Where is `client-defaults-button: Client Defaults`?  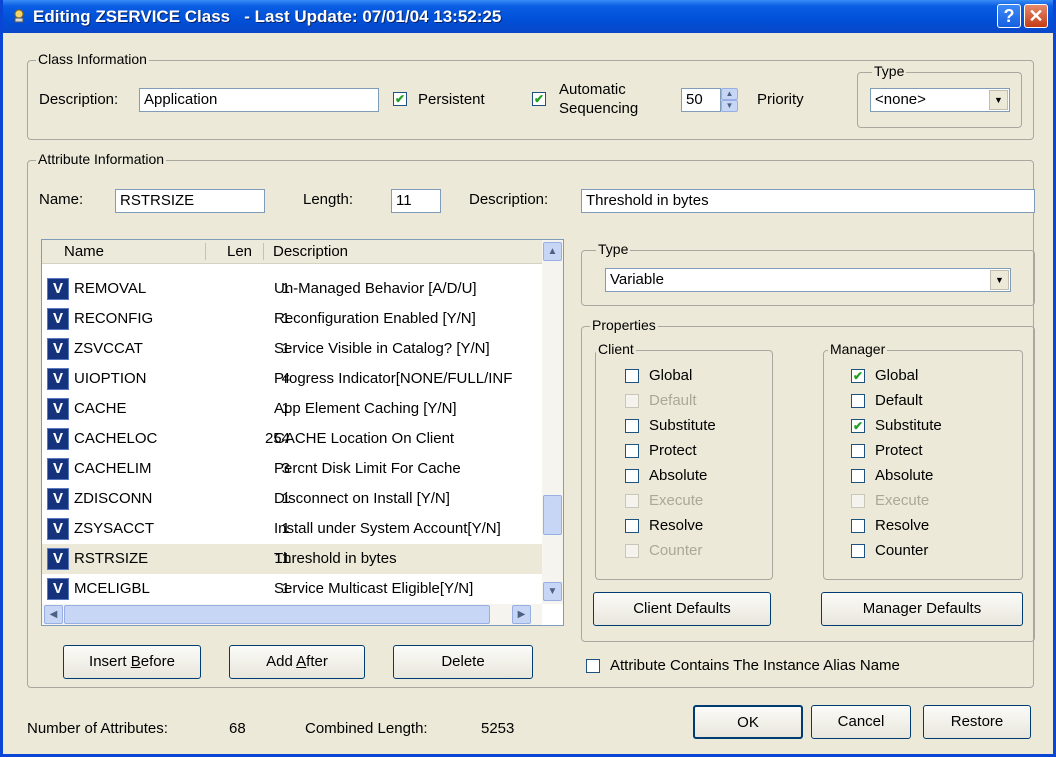 client-defaults-button: Client Defaults is located at coordinates (682, 609).